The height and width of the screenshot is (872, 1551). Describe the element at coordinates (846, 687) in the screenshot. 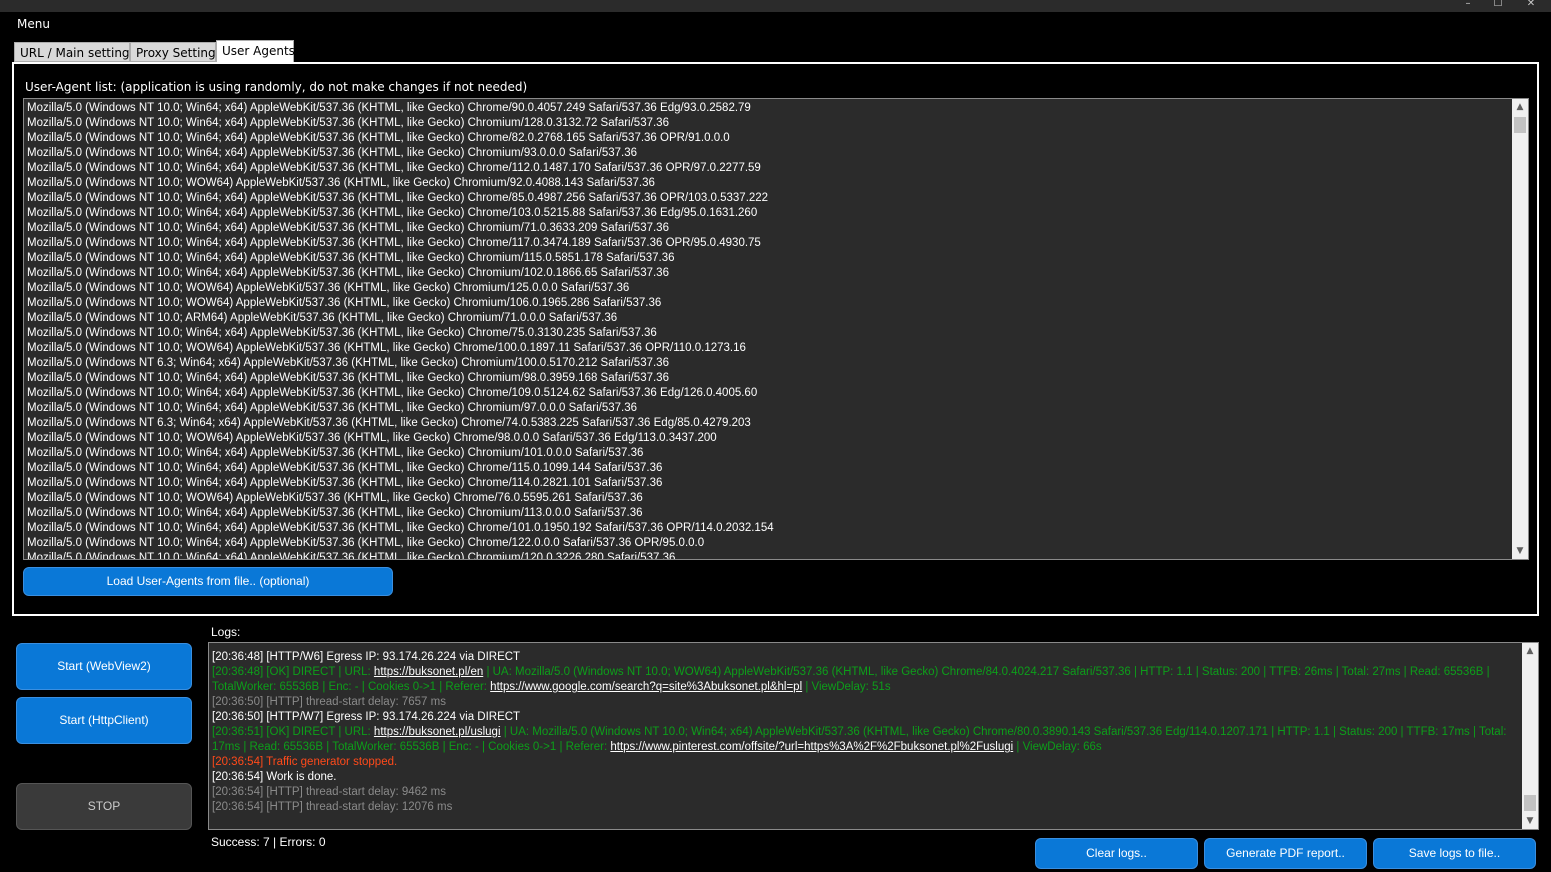

I see `log-text: | ViewDelay: 51s` at that location.